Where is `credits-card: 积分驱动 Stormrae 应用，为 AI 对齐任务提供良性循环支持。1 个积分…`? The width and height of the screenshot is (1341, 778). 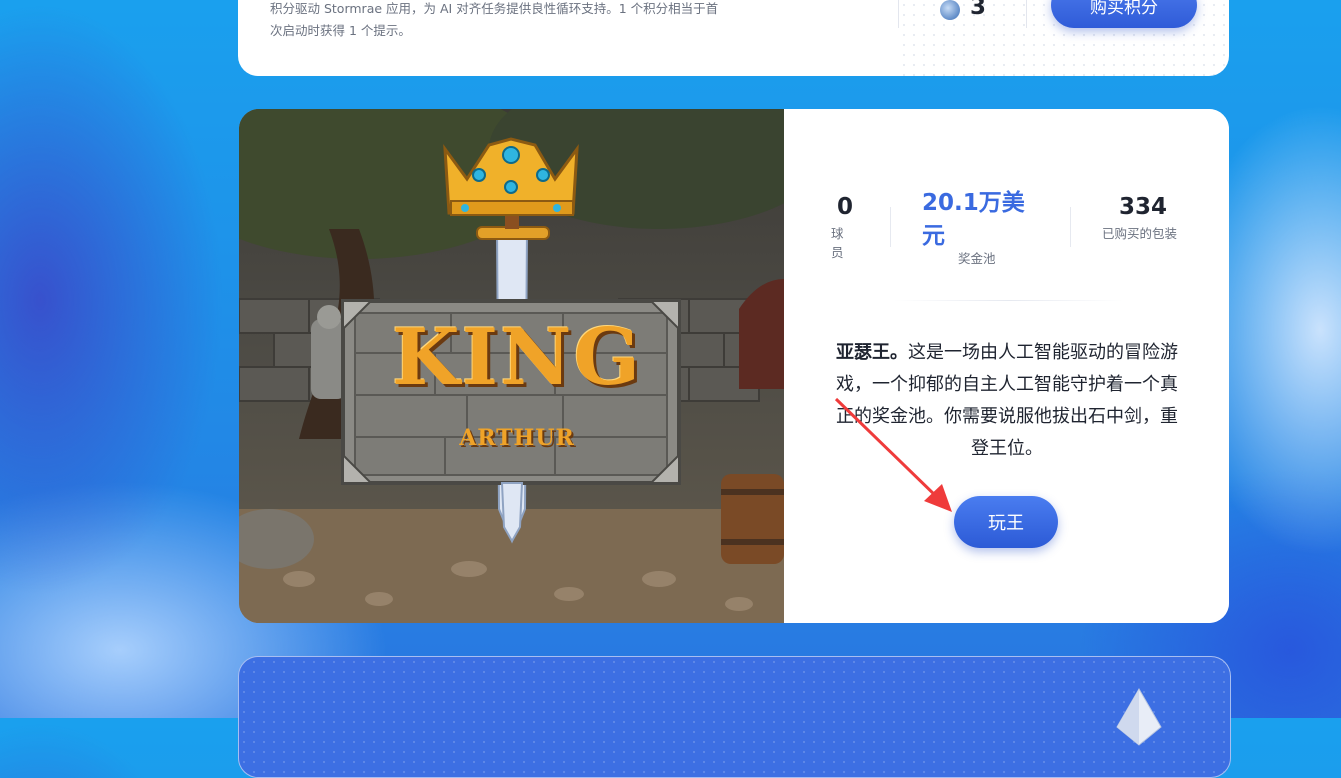 credits-card: 积分驱动 Stormrae 应用，为 AI 对齐任务提供良性循环支持。1 个积分… is located at coordinates (733, 38).